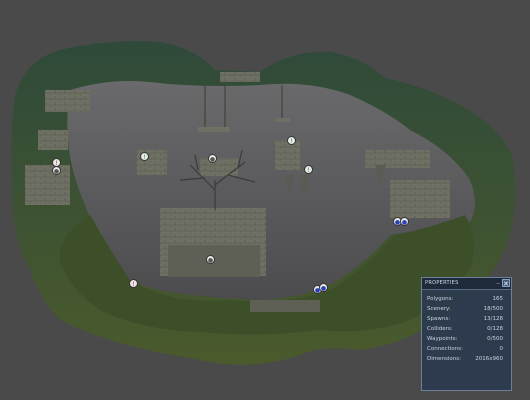  What do you see at coordinates (444, 359) in the screenshot?
I see `prop-label: Dimensions:` at bounding box center [444, 359].